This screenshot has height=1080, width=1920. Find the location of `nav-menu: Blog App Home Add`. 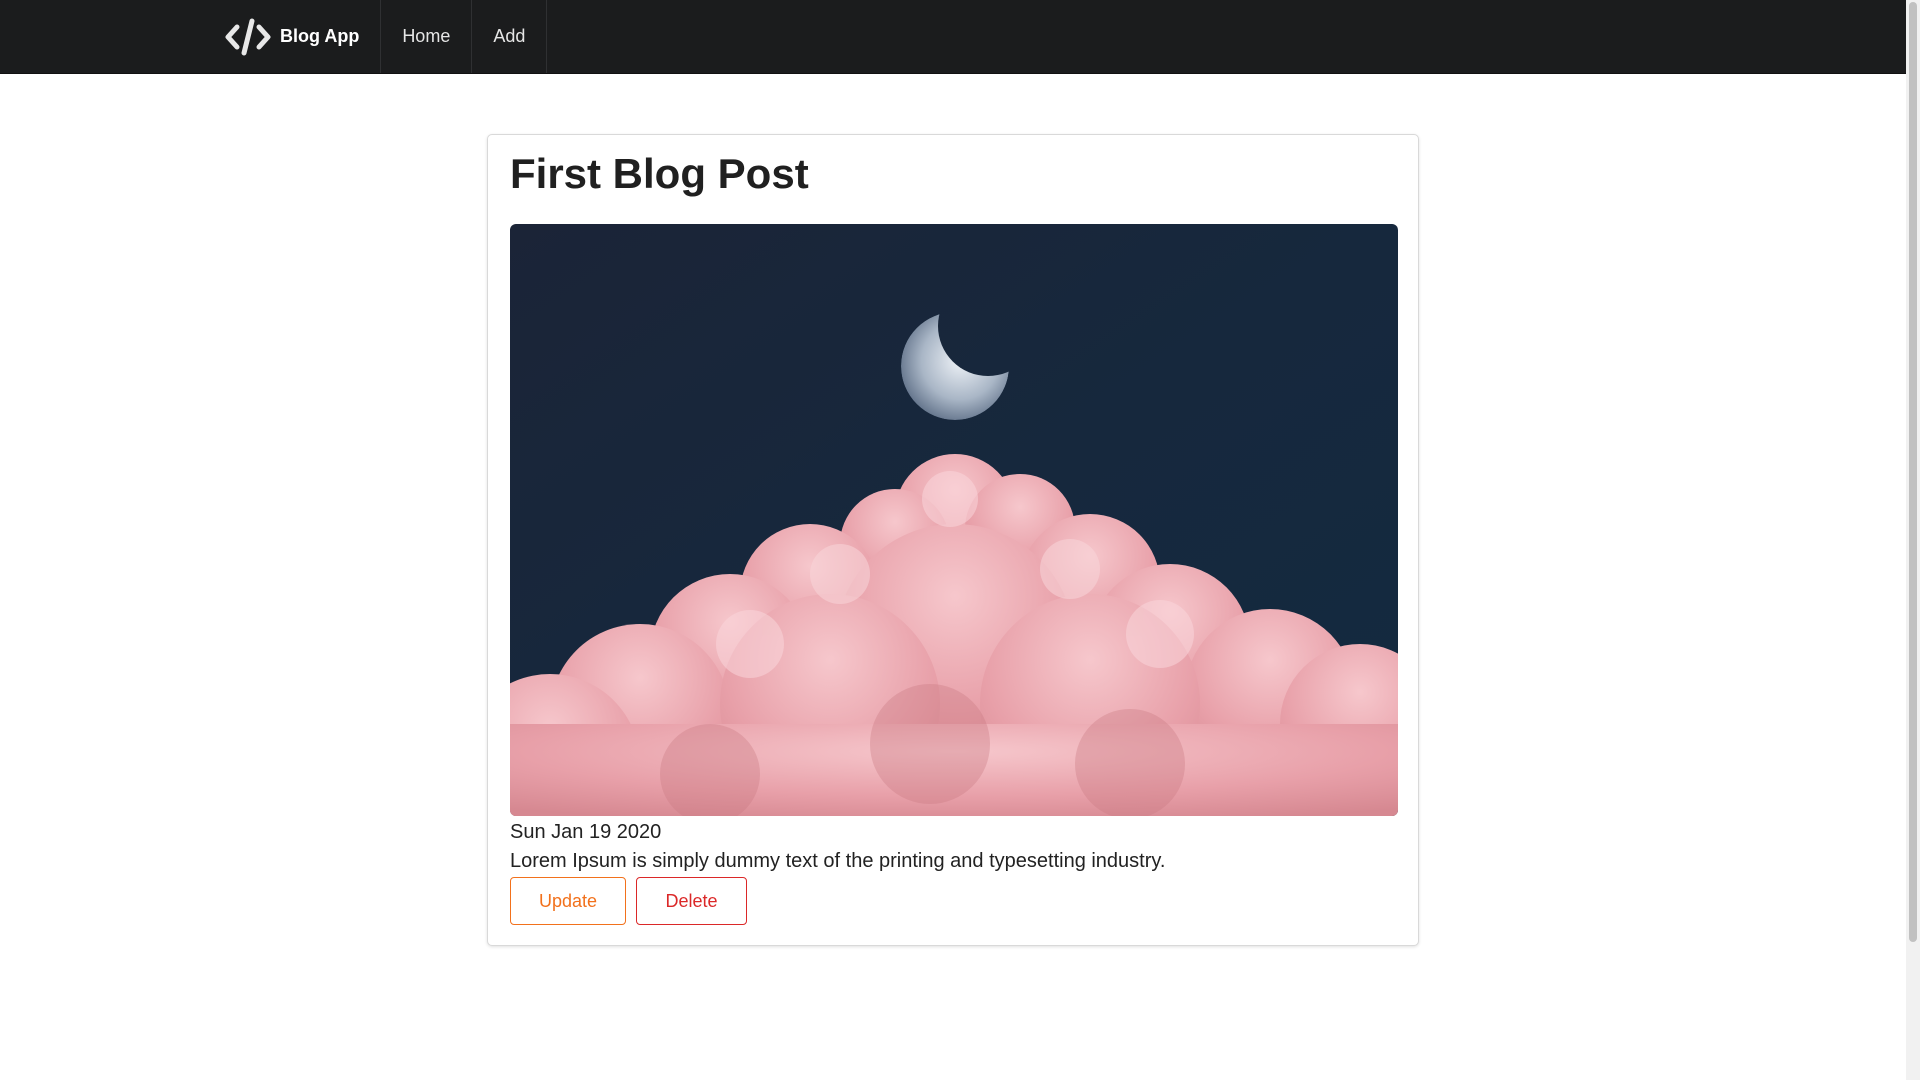

nav-menu: Blog App Home Add is located at coordinates (375, 36).